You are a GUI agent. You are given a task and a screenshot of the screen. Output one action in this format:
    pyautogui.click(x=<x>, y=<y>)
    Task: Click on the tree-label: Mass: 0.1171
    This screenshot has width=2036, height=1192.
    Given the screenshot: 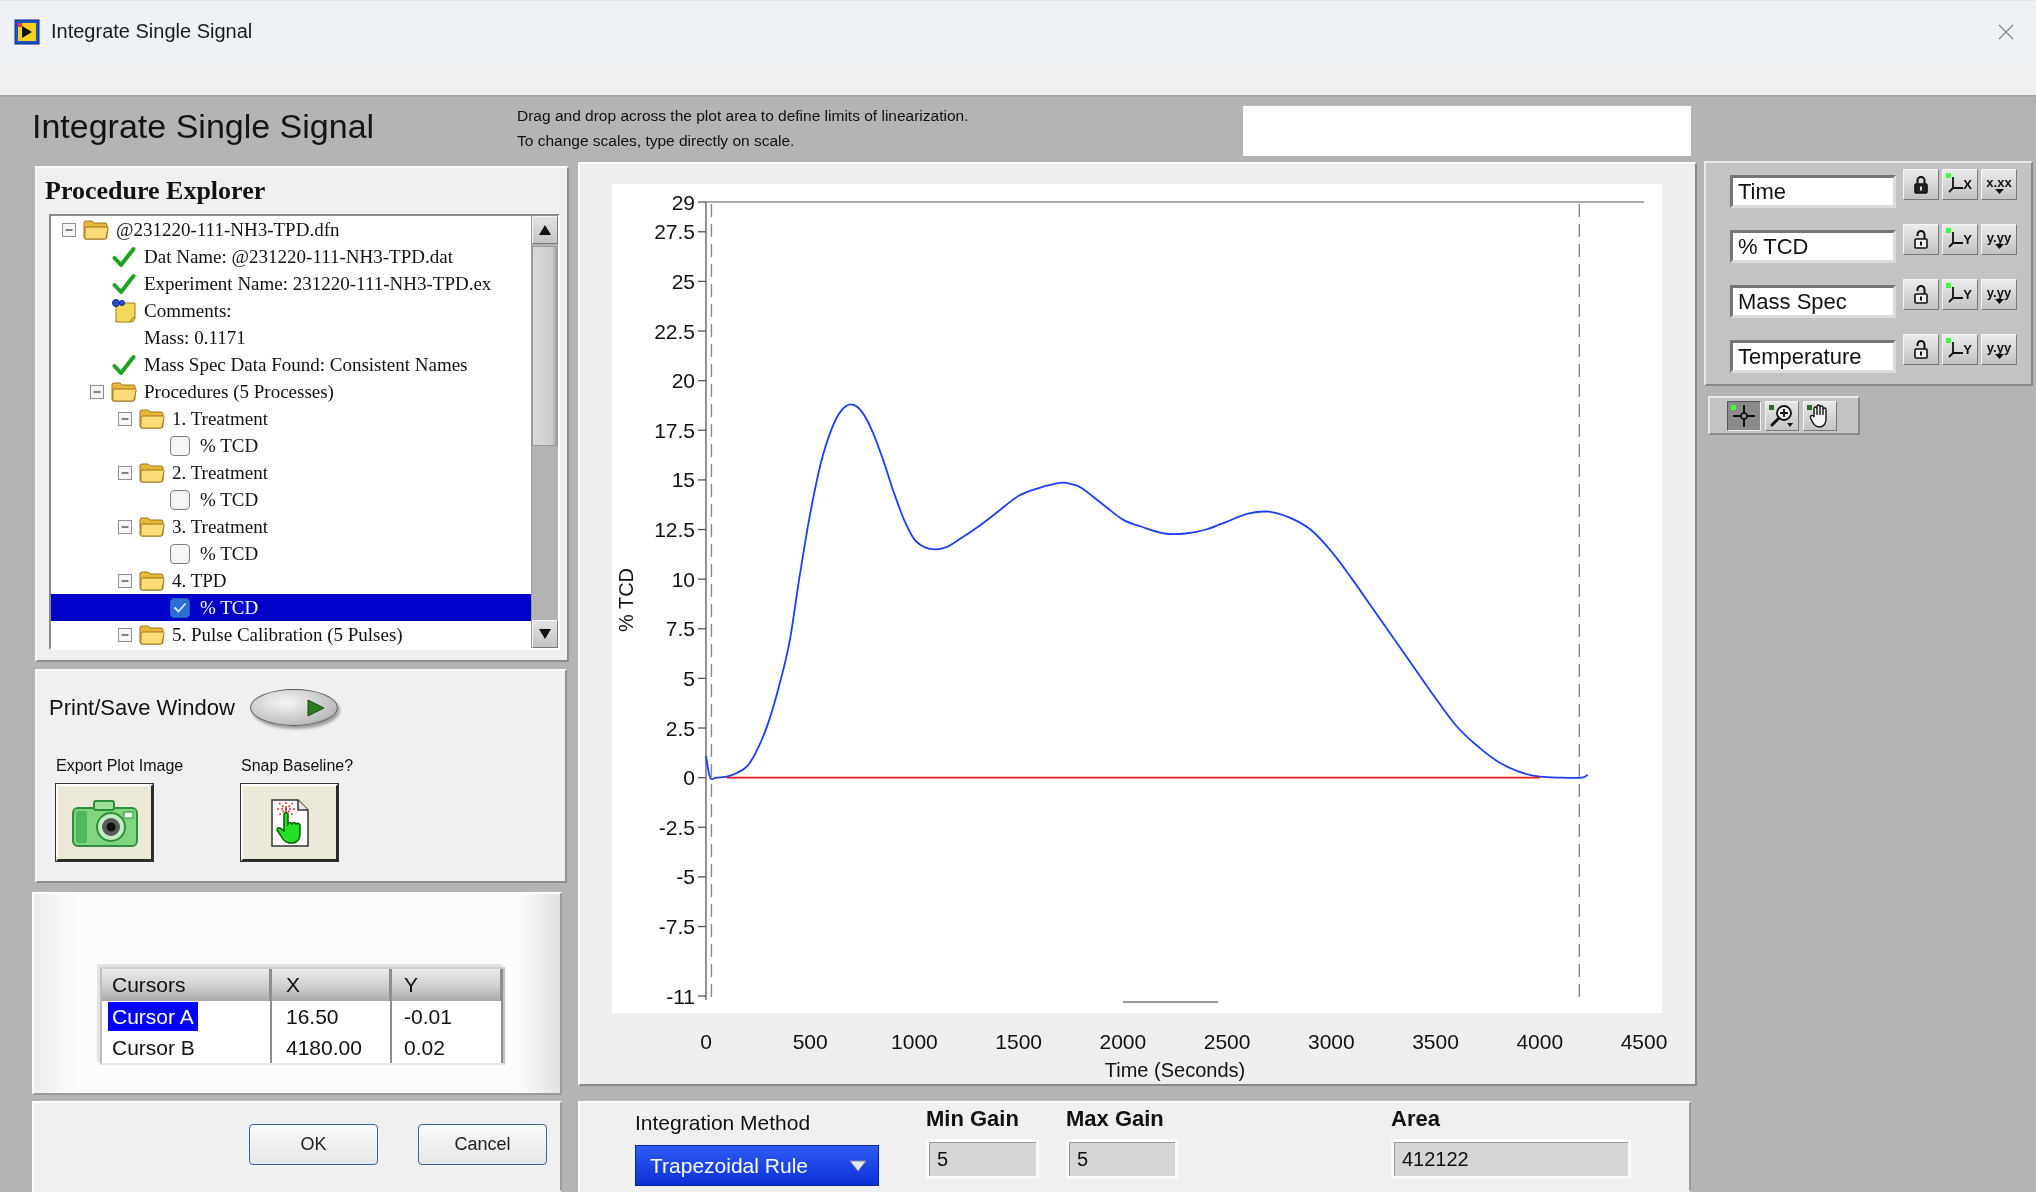 What is the action you would take?
    pyautogui.click(x=195, y=338)
    